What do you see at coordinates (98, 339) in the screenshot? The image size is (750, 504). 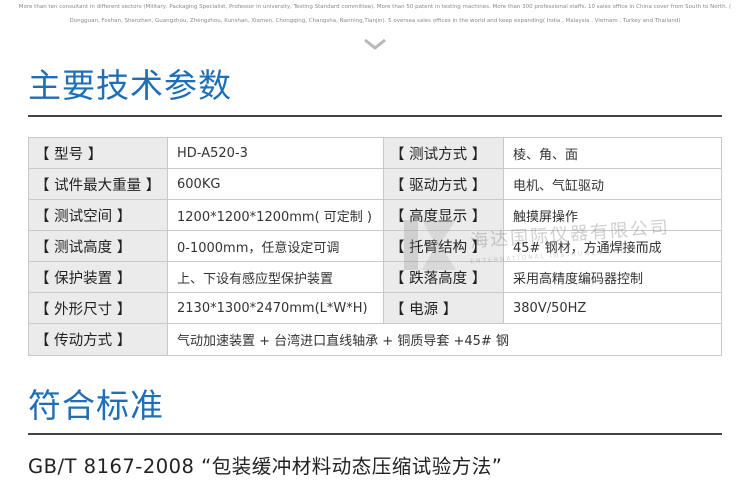 I see `param-label: 【 传动方式 】` at bounding box center [98, 339].